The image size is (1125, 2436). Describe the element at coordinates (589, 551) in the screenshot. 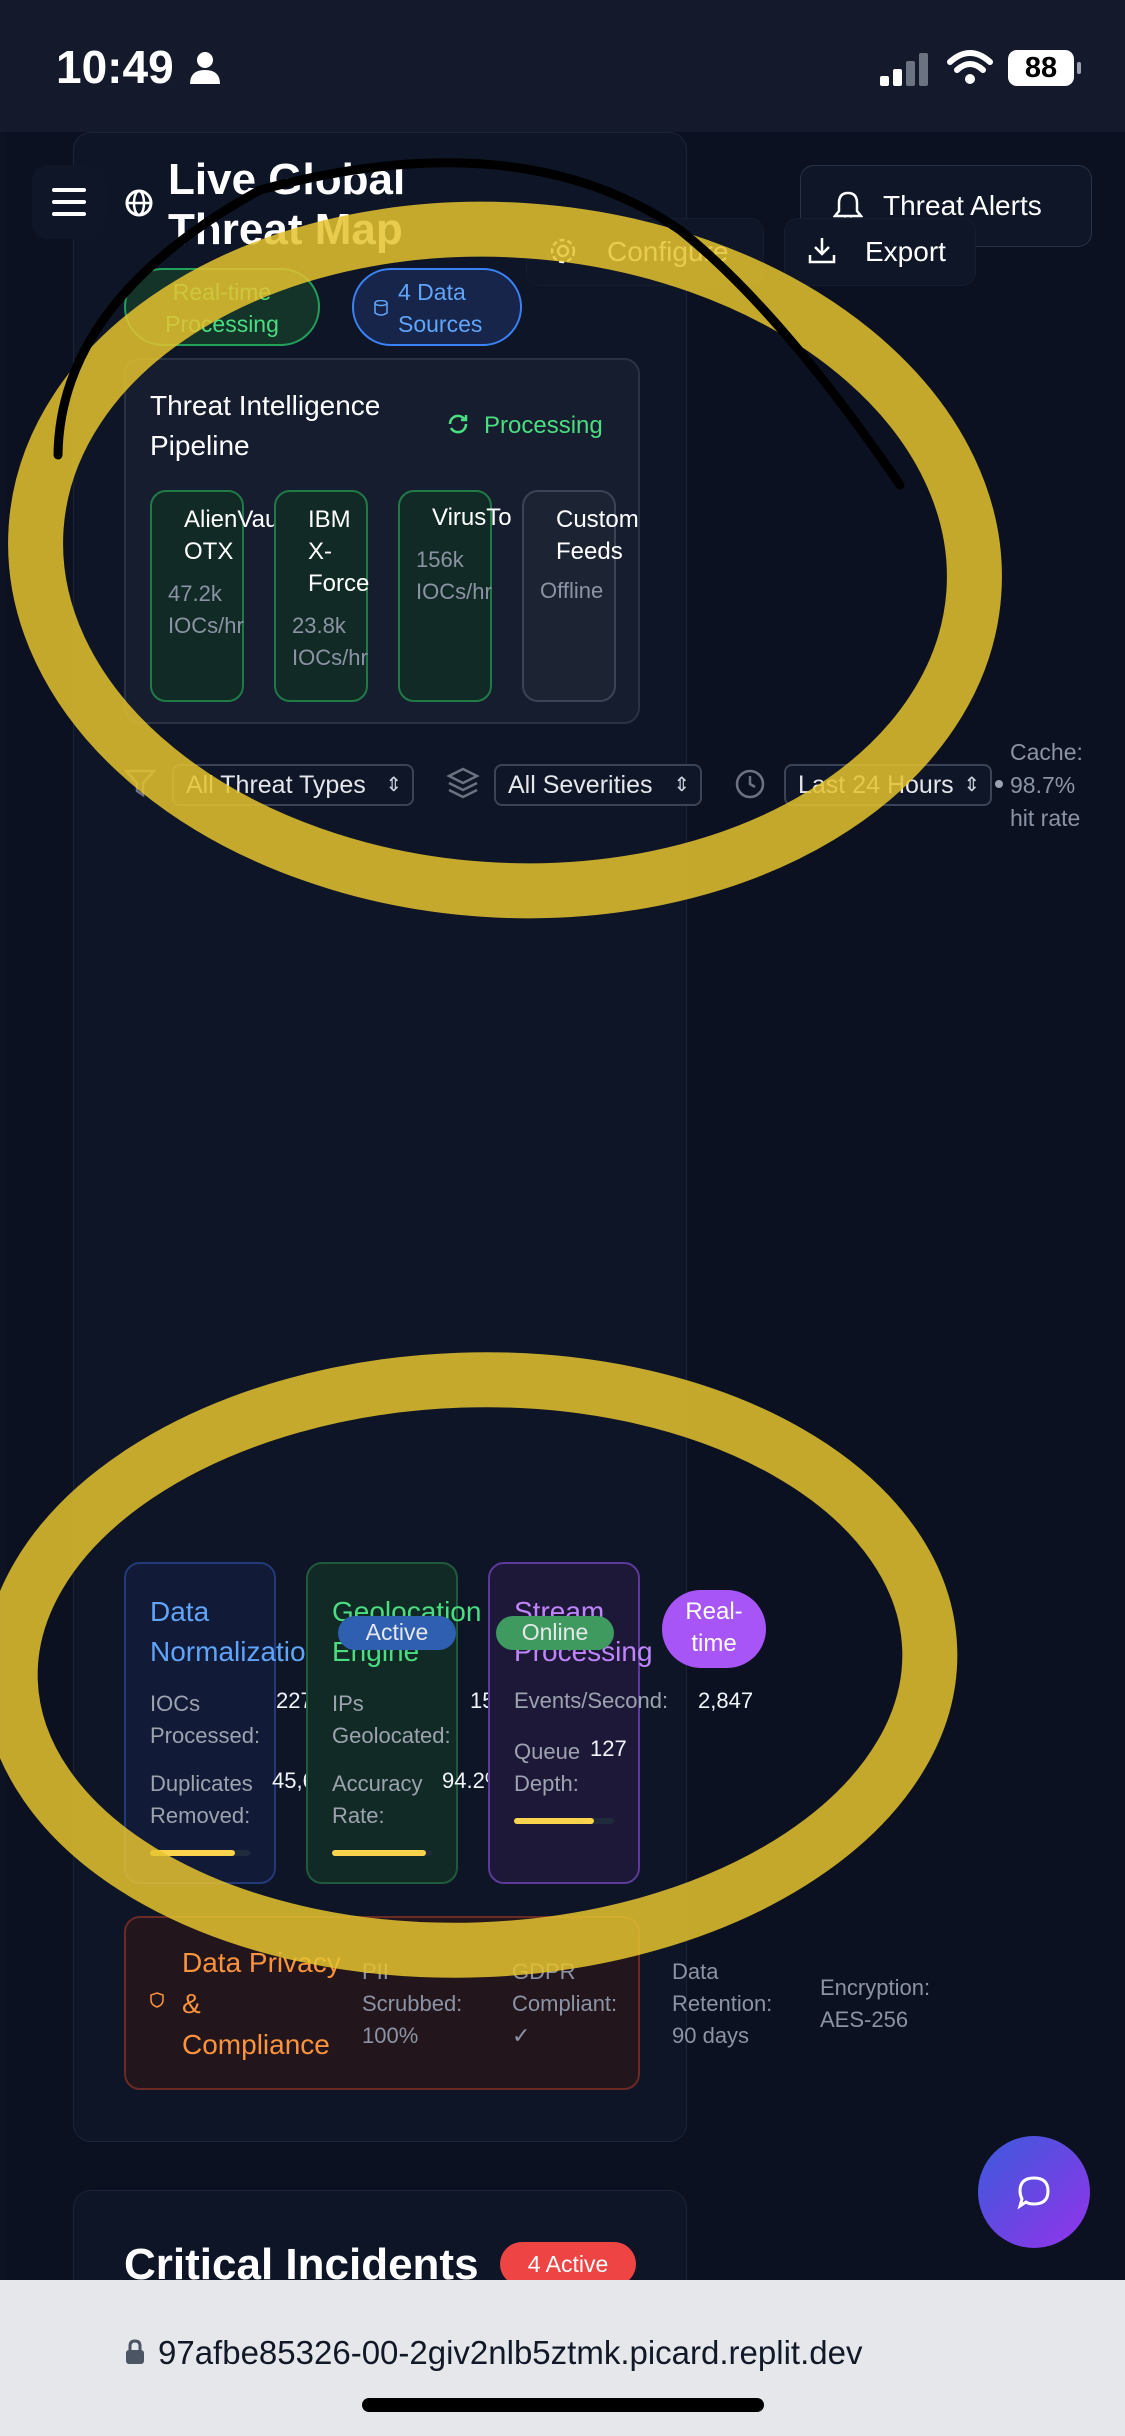

I see `source-name-line2: Feeds` at that location.